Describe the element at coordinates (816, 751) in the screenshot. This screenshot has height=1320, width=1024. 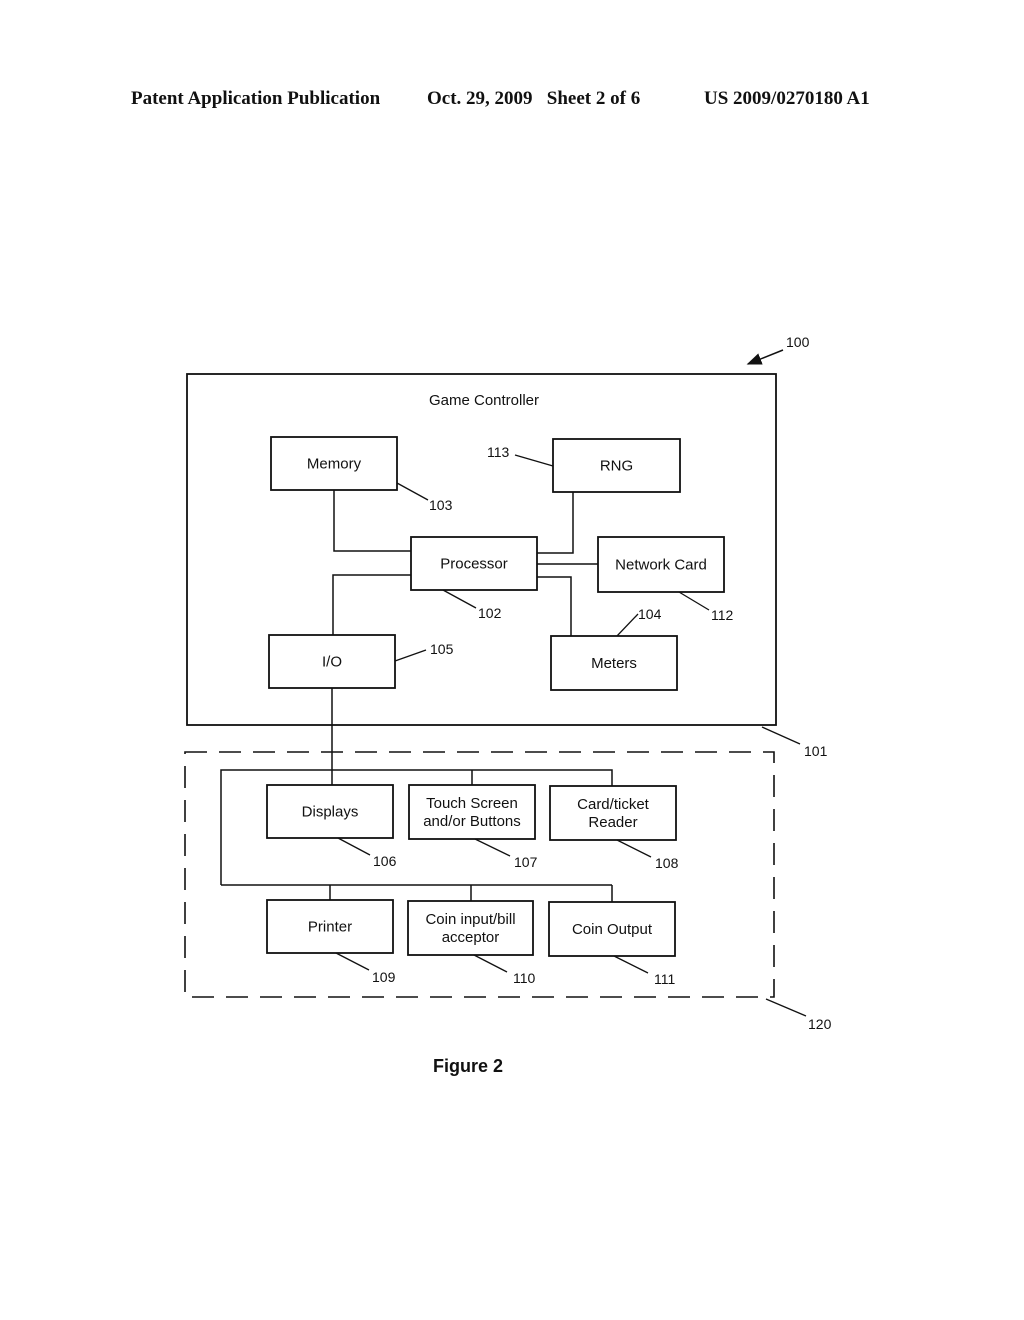
I see `controller-ref: 101` at that location.